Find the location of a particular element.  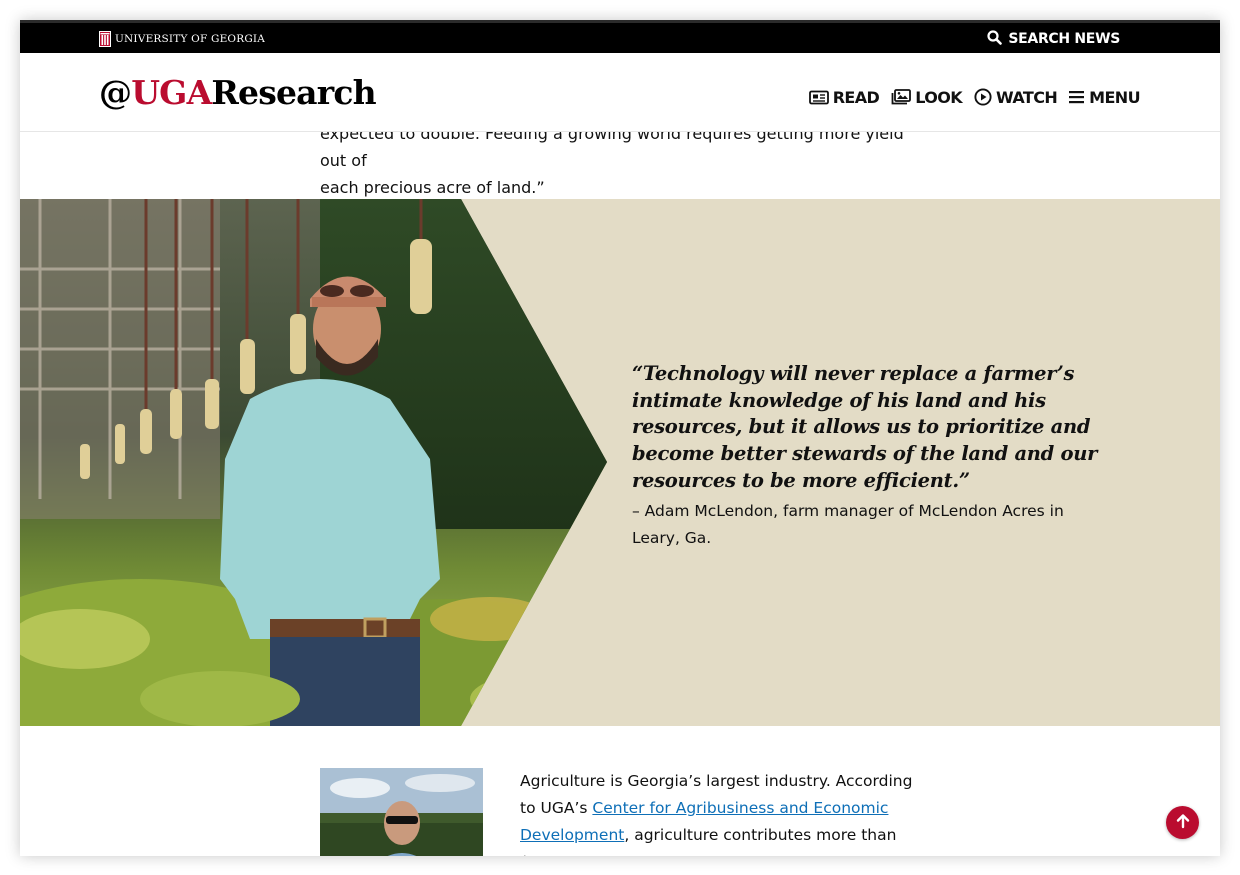

nav-watch: WATCH is located at coordinates (1016, 97).